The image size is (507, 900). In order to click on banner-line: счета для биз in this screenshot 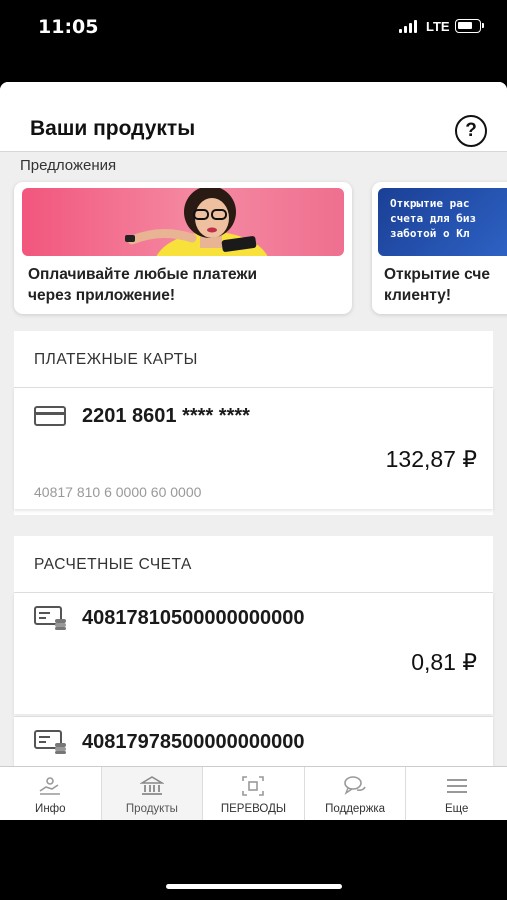, I will do `click(433, 218)`.